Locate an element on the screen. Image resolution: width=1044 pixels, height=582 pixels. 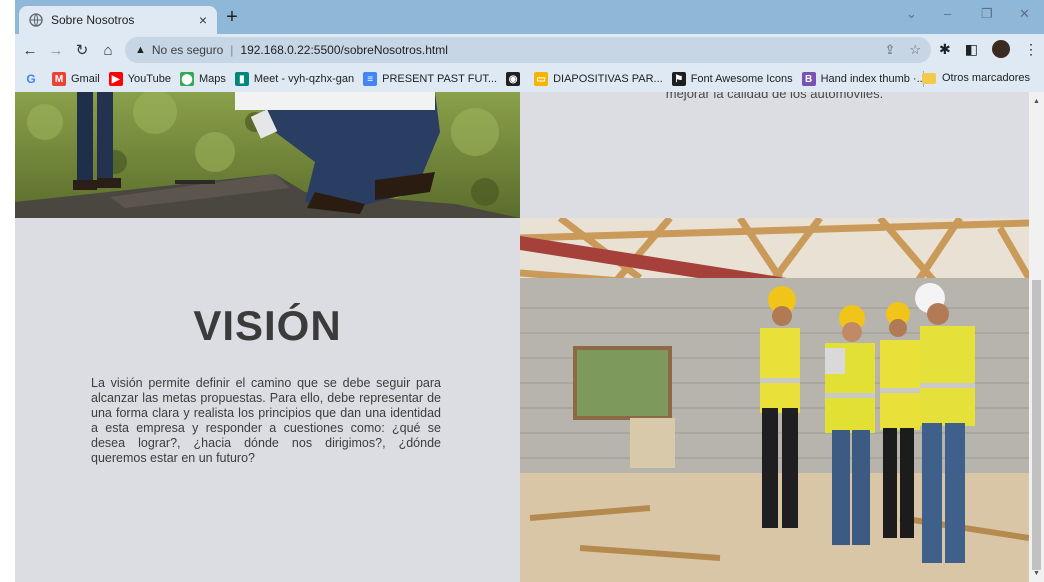
vision-title: VISIÓN is located at coordinates (267, 325).